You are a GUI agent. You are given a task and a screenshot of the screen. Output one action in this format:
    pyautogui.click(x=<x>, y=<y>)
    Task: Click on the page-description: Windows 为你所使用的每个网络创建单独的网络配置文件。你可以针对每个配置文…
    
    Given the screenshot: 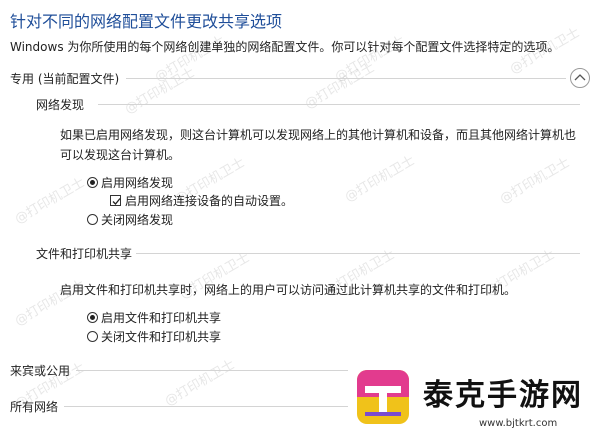 What is the action you would take?
    pyautogui.click(x=285, y=47)
    